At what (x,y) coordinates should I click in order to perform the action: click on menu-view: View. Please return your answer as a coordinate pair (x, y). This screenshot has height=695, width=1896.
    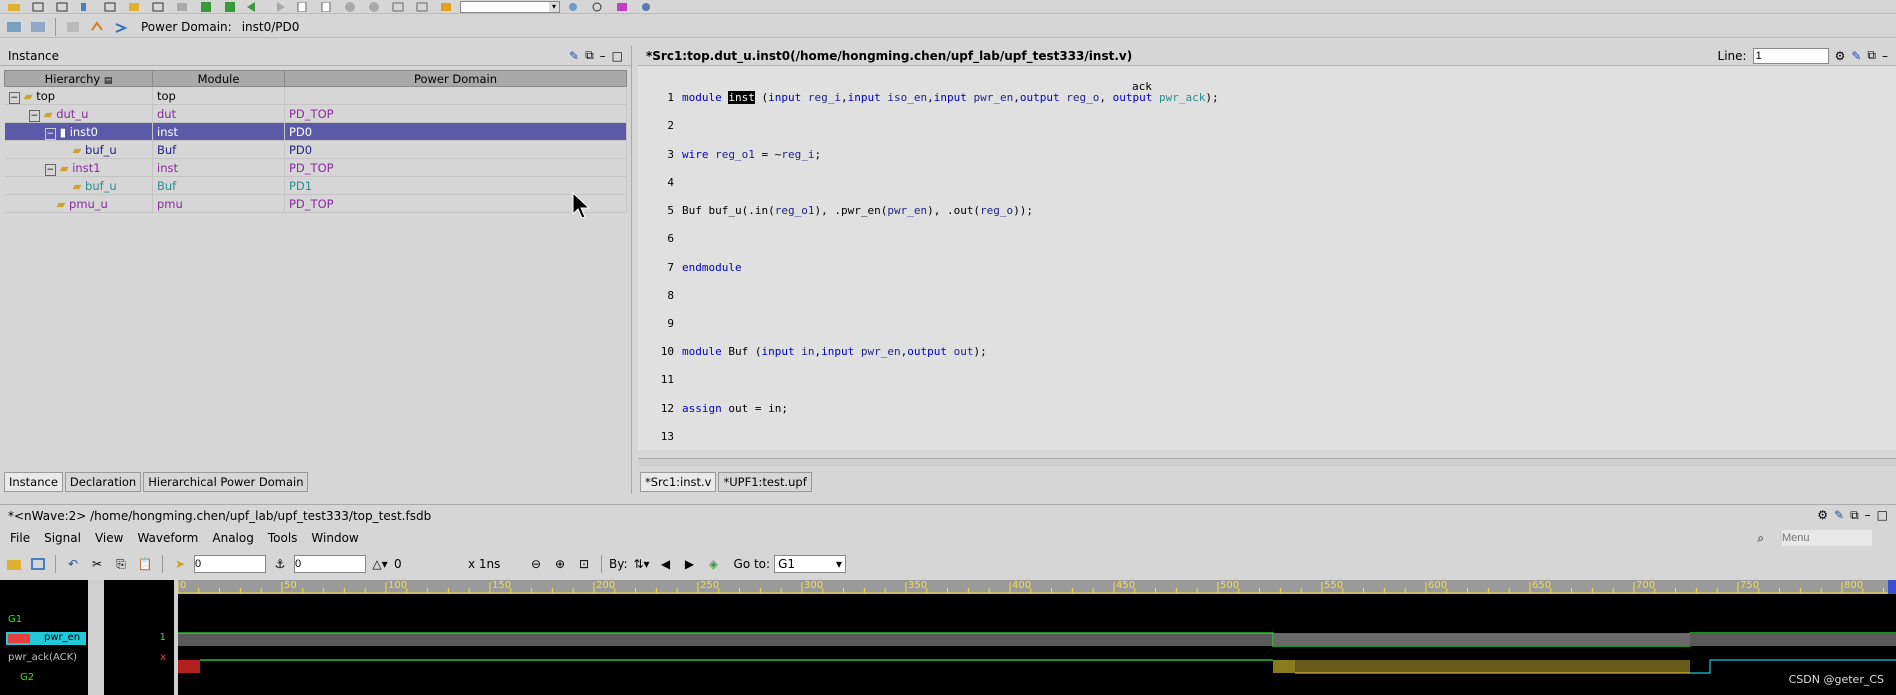
    Looking at the image, I should click on (109, 538).